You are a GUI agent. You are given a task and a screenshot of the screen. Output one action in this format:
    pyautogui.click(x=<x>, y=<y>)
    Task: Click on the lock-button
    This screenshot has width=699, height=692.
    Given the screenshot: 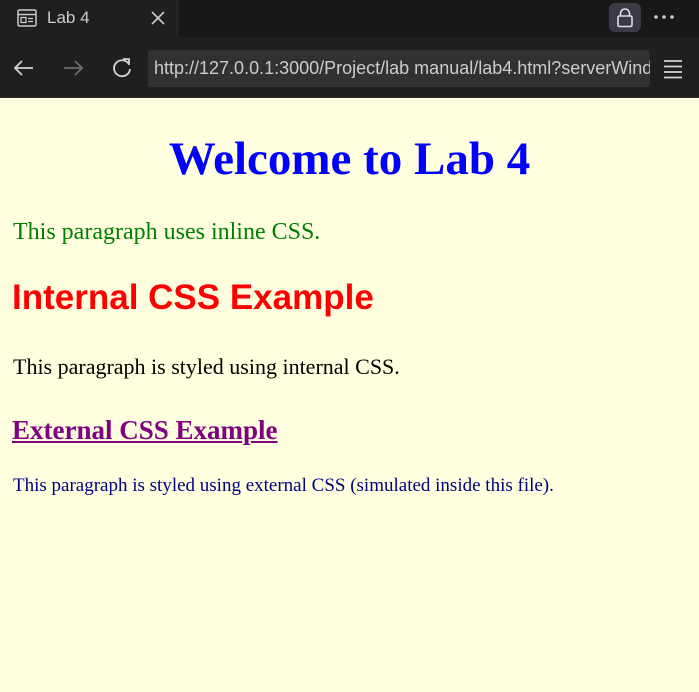 What is the action you would take?
    pyautogui.click(x=625, y=17)
    